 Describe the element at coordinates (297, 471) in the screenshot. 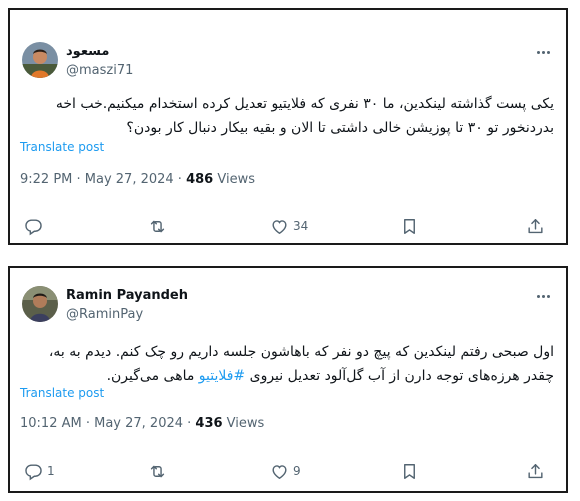

I see `like-count: 9` at that location.